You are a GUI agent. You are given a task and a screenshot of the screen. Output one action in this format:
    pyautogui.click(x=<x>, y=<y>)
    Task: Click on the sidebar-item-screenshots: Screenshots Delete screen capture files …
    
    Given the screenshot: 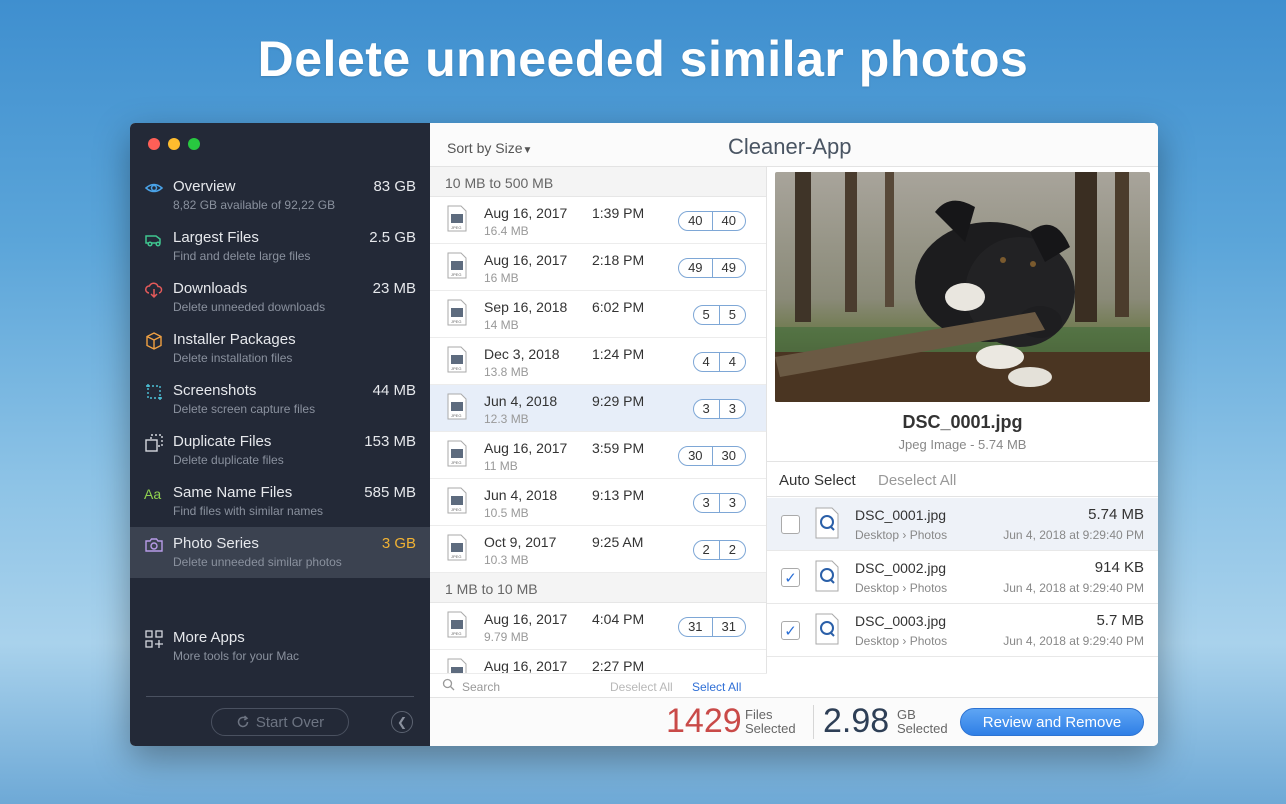 What is the action you would take?
    pyautogui.click(x=280, y=399)
    